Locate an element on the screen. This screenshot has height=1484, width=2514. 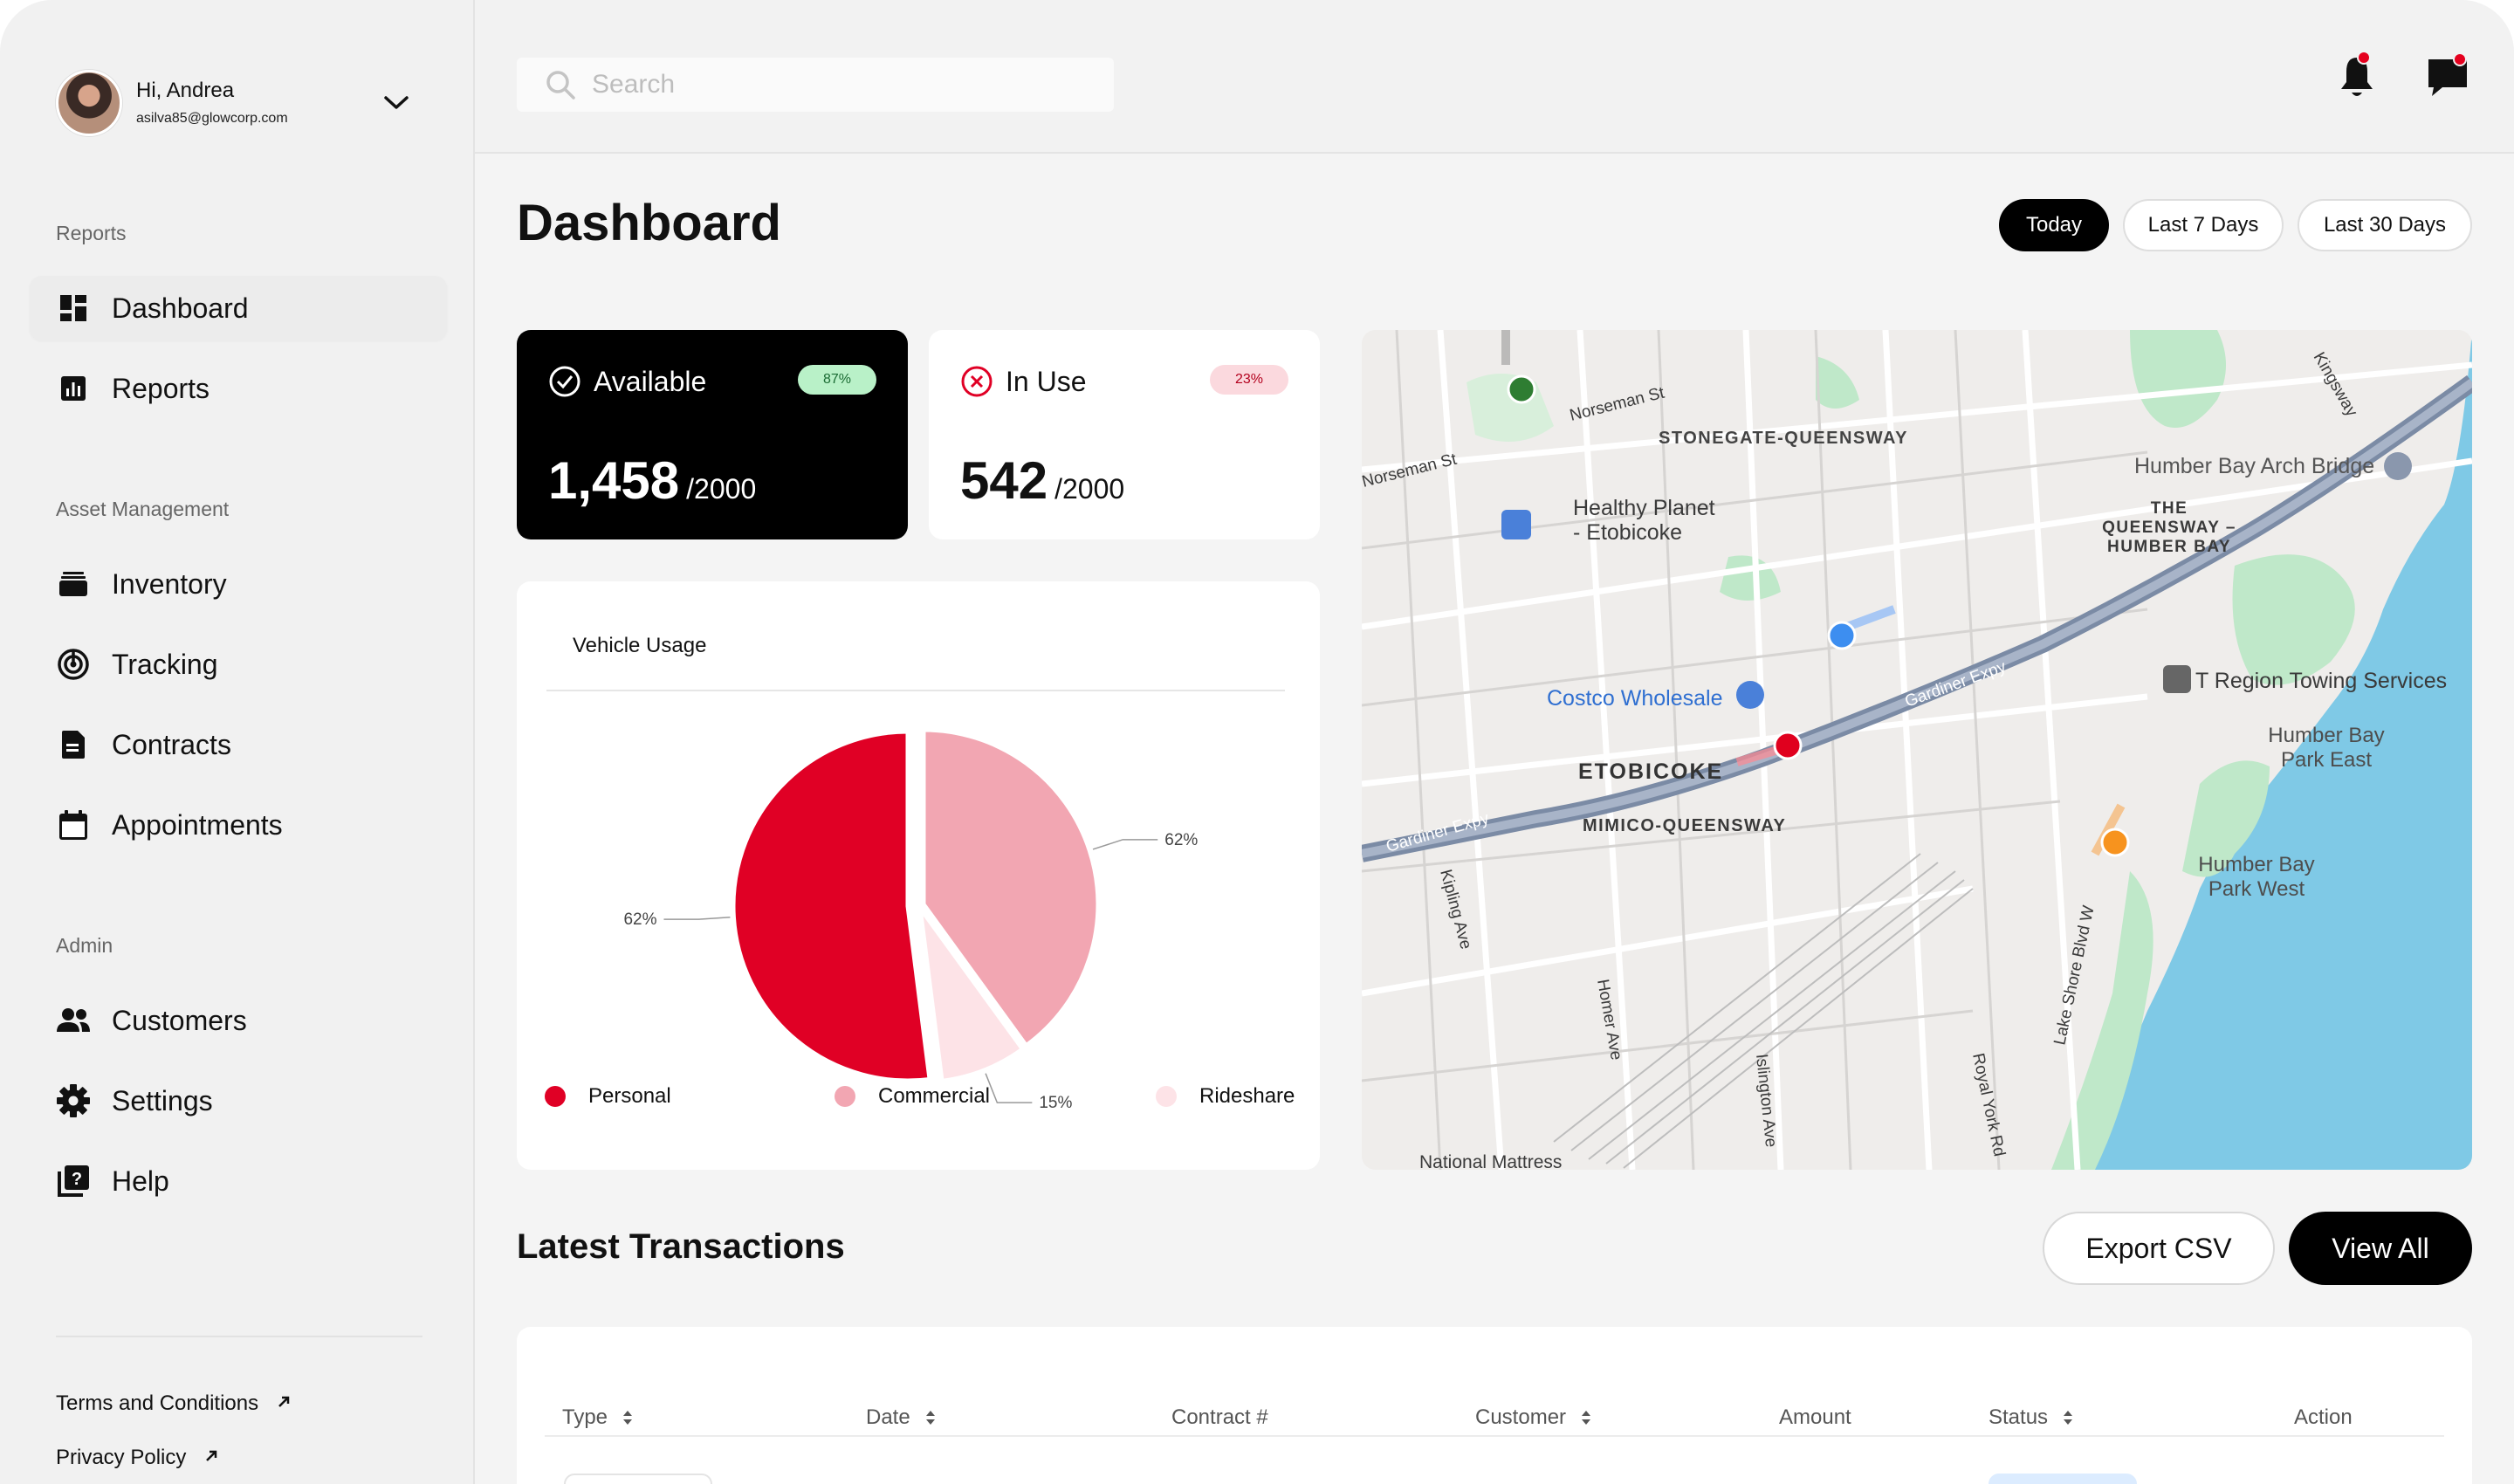
section-label-reports: Reports is located at coordinates (91, 233).